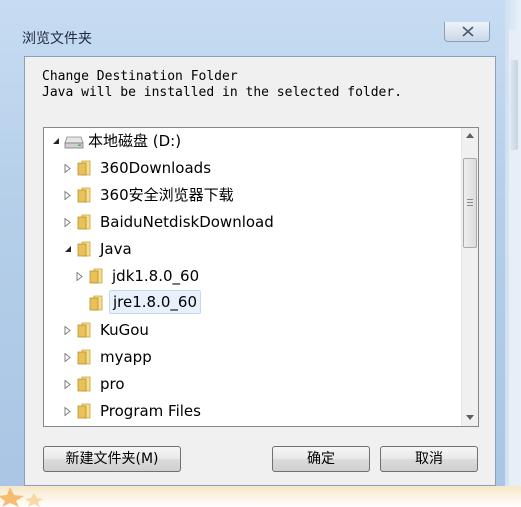 The width and height of the screenshot is (521, 507). Describe the element at coordinates (470, 135) in the screenshot. I see `scroll-up-arrow-icon` at that location.